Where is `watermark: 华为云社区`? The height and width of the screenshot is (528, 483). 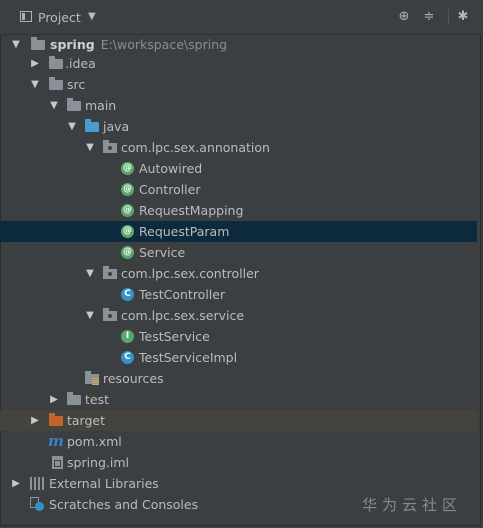 watermark: 华为云社区 is located at coordinates (412, 505).